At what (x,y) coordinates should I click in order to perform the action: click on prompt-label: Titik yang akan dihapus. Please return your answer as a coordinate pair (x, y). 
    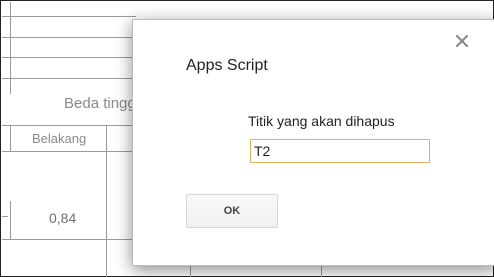
    Looking at the image, I should click on (321, 121).